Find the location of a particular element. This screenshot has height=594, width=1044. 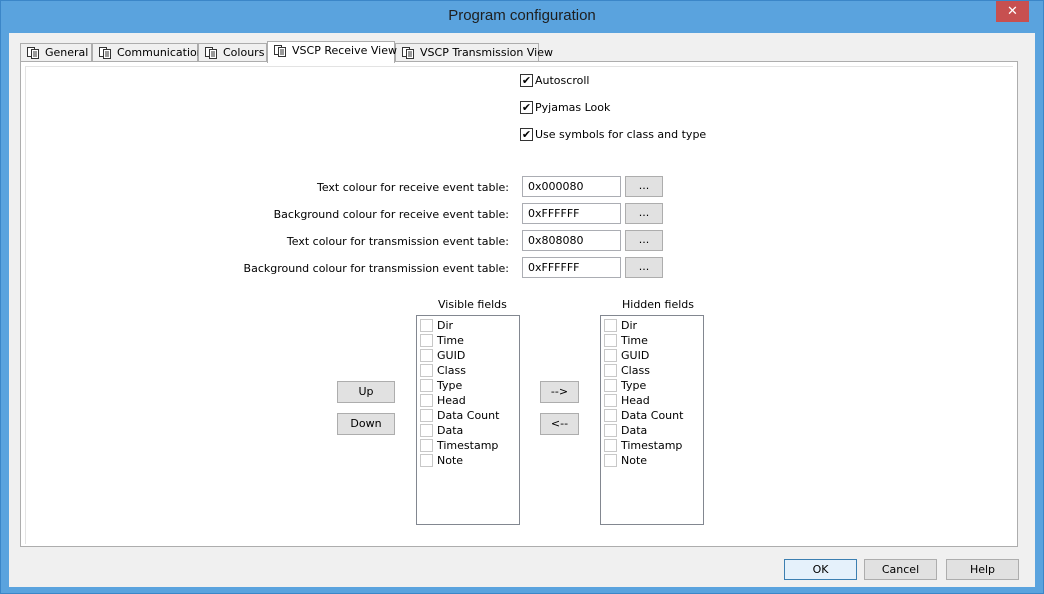

tab-communication-label: Communication is located at coordinates (160, 52).